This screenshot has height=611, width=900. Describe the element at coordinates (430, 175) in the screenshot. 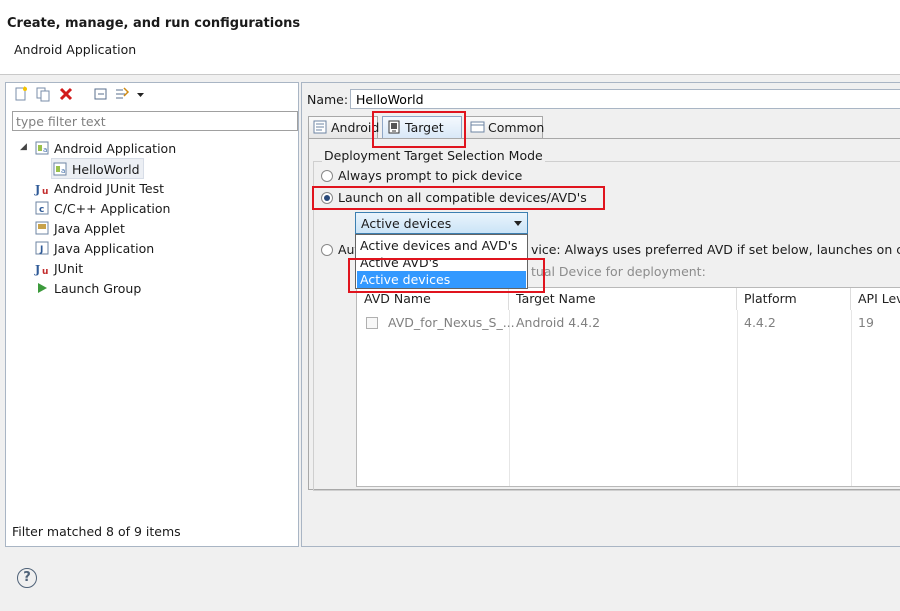

I see `always-prompt-label: Always prompt to pick device` at that location.